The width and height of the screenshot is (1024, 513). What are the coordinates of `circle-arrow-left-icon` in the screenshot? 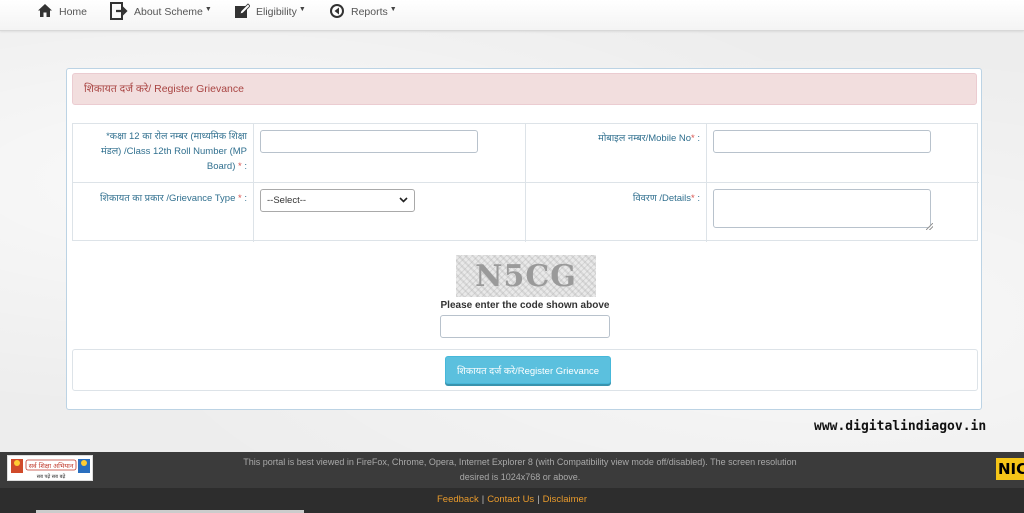 It's located at (337, 12).